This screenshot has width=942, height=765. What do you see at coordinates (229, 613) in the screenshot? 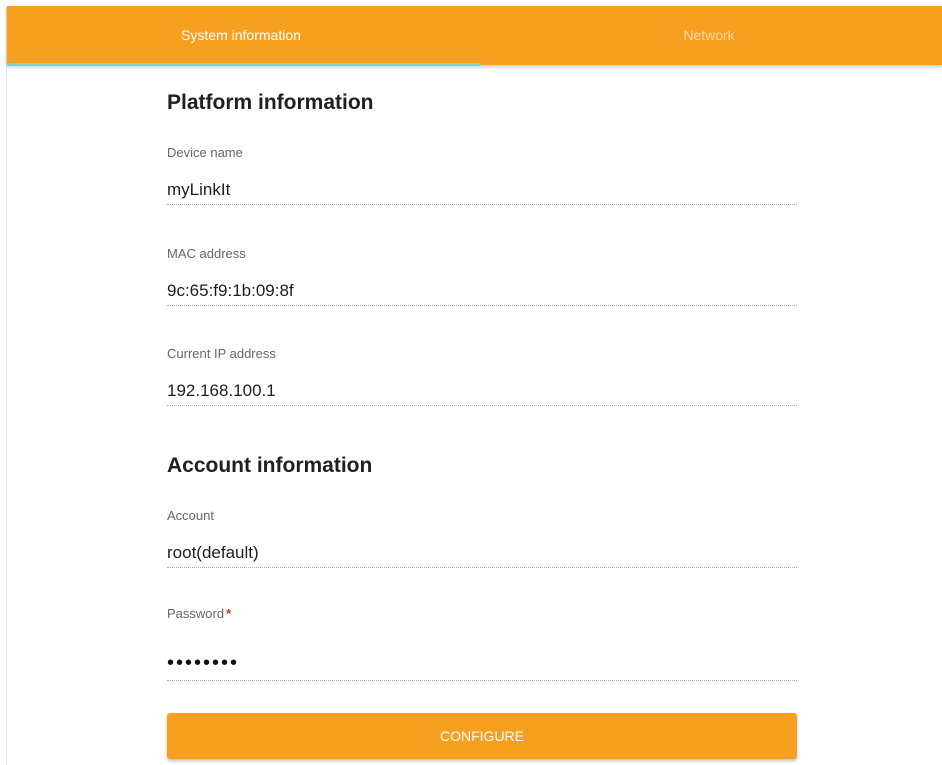
I see `required-asterisk: *` at bounding box center [229, 613].